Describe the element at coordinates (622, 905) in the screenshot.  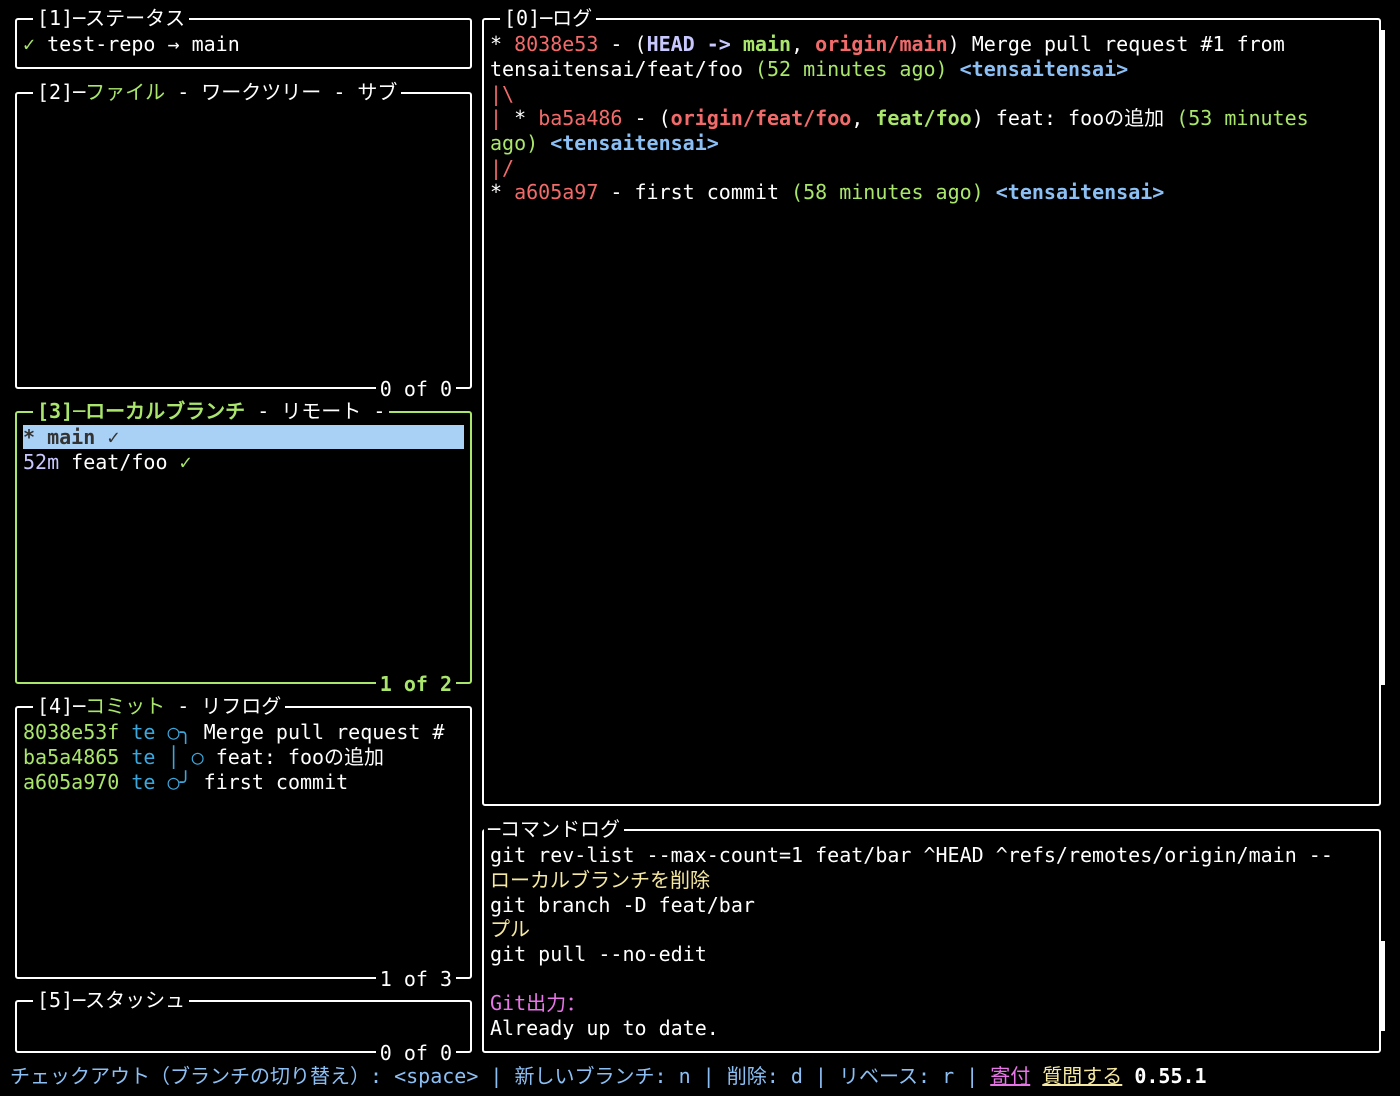
I see `command-log-line: git branch -D feat/bar` at that location.